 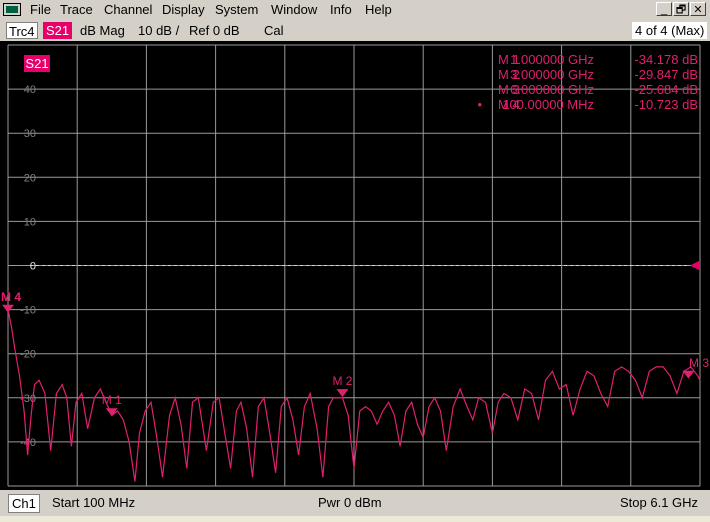 What do you see at coordinates (664, 9) in the screenshot?
I see `minimize-button: _` at bounding box center [664, 9].